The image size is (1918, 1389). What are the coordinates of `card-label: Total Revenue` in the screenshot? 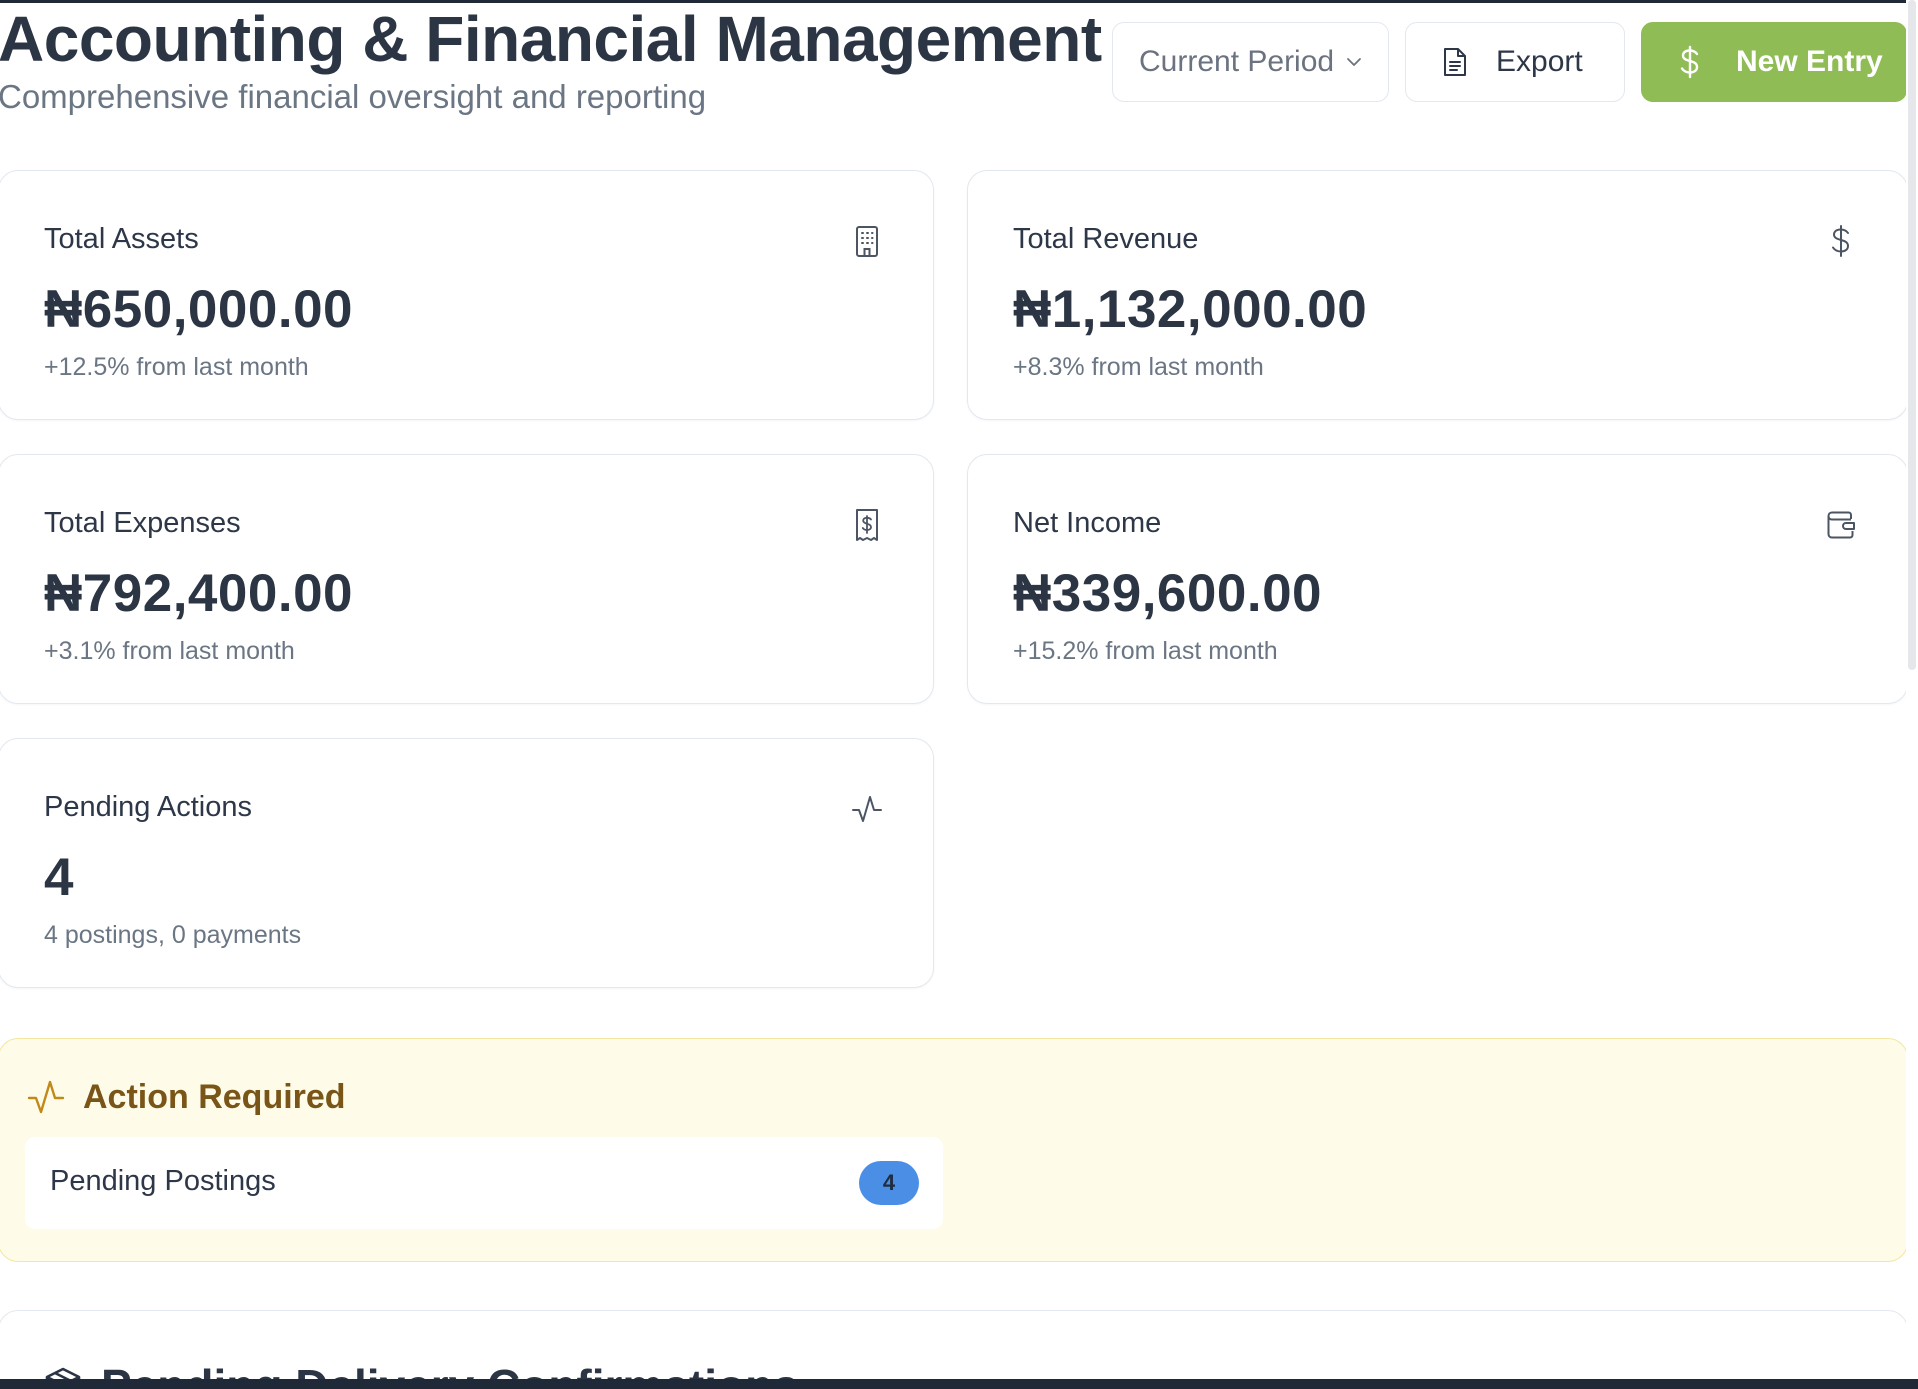 It's located at (1106, 239).